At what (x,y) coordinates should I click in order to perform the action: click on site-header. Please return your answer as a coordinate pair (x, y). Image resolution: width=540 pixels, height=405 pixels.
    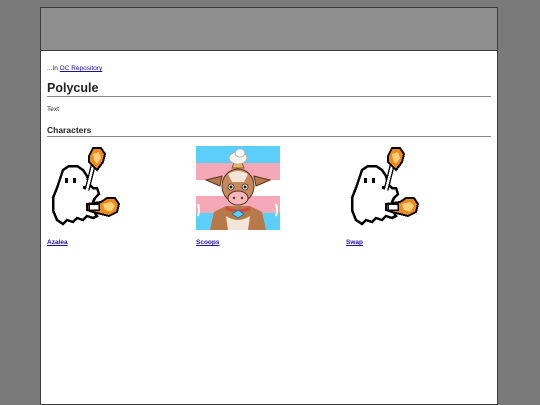
    Looking at the image, I should click on (269, 29).